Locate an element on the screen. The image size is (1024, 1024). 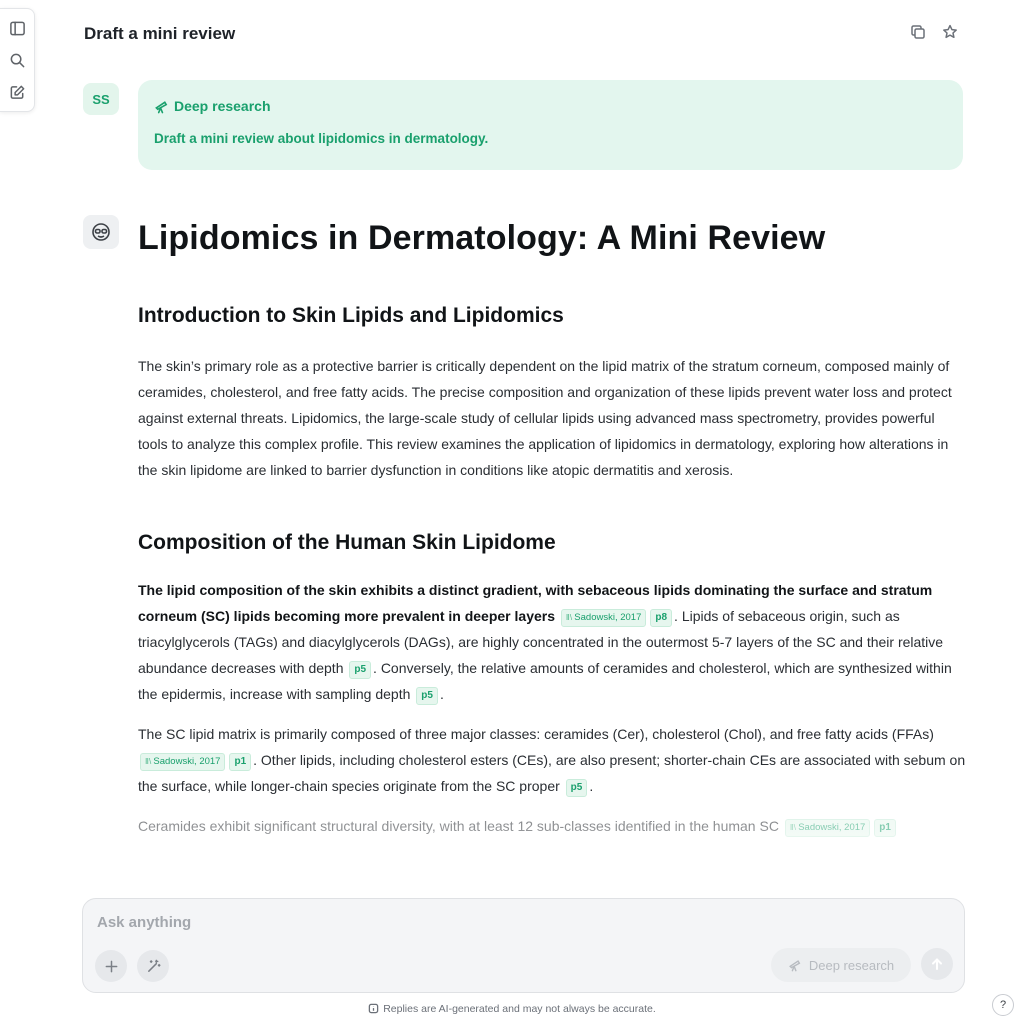
section-heading: Composition of the Human Skin Lipidome is located at coordinates (347, 542).